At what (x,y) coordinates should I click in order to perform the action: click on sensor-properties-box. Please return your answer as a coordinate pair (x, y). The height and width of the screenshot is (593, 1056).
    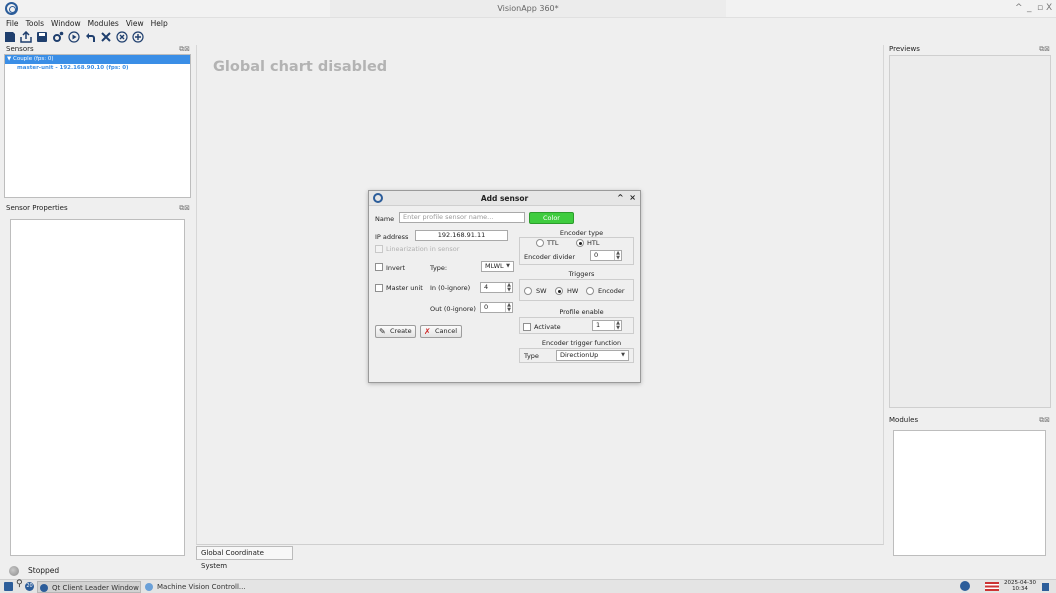
    Looking at the image, I should click on (97, 387).